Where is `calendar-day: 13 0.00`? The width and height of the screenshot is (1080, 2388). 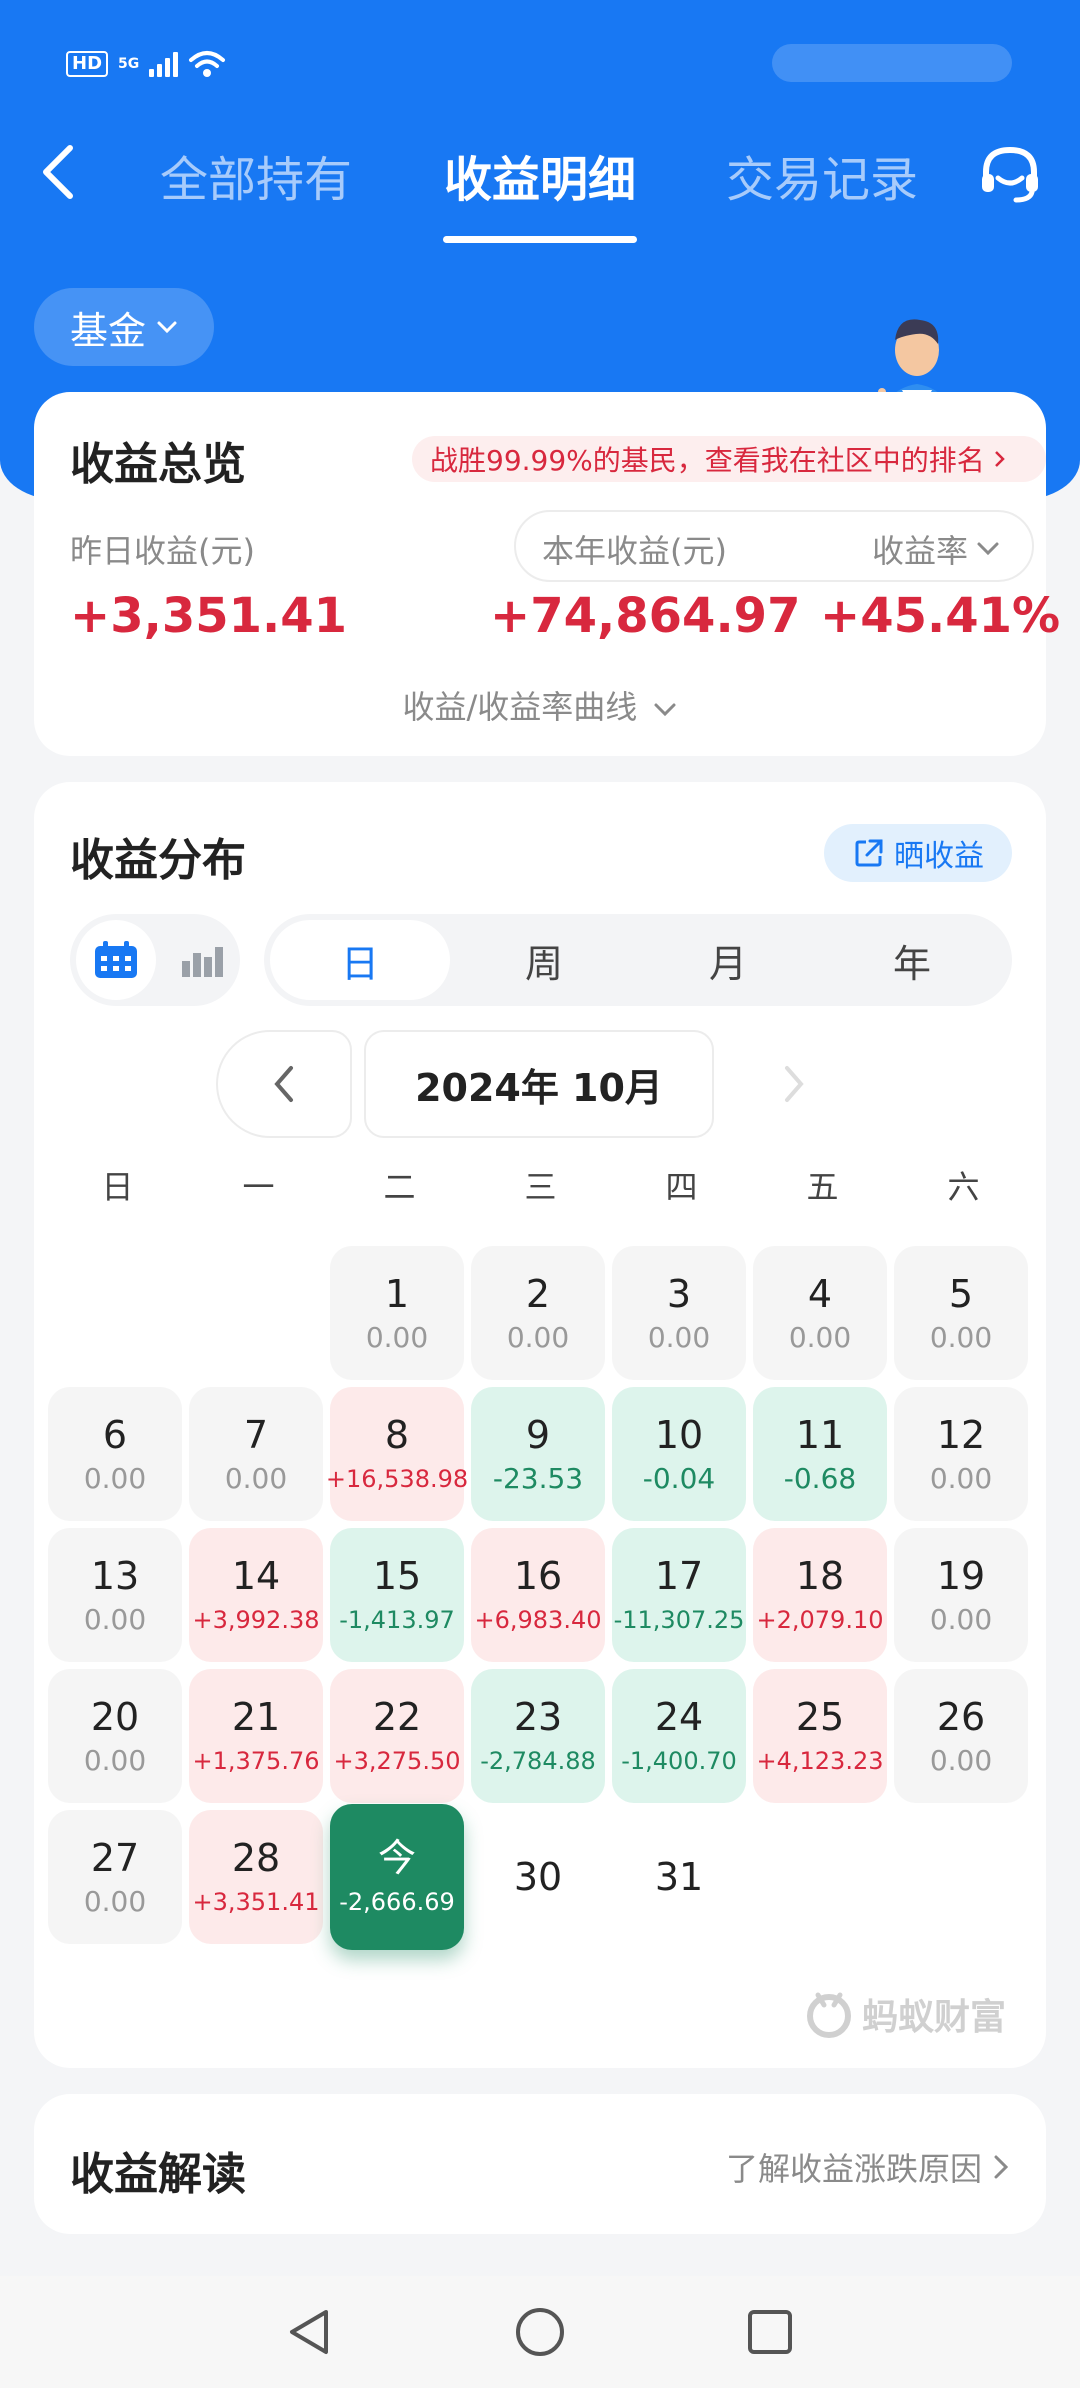
calendar-day: 13 0.00 is located at coordinates (115, 1595).